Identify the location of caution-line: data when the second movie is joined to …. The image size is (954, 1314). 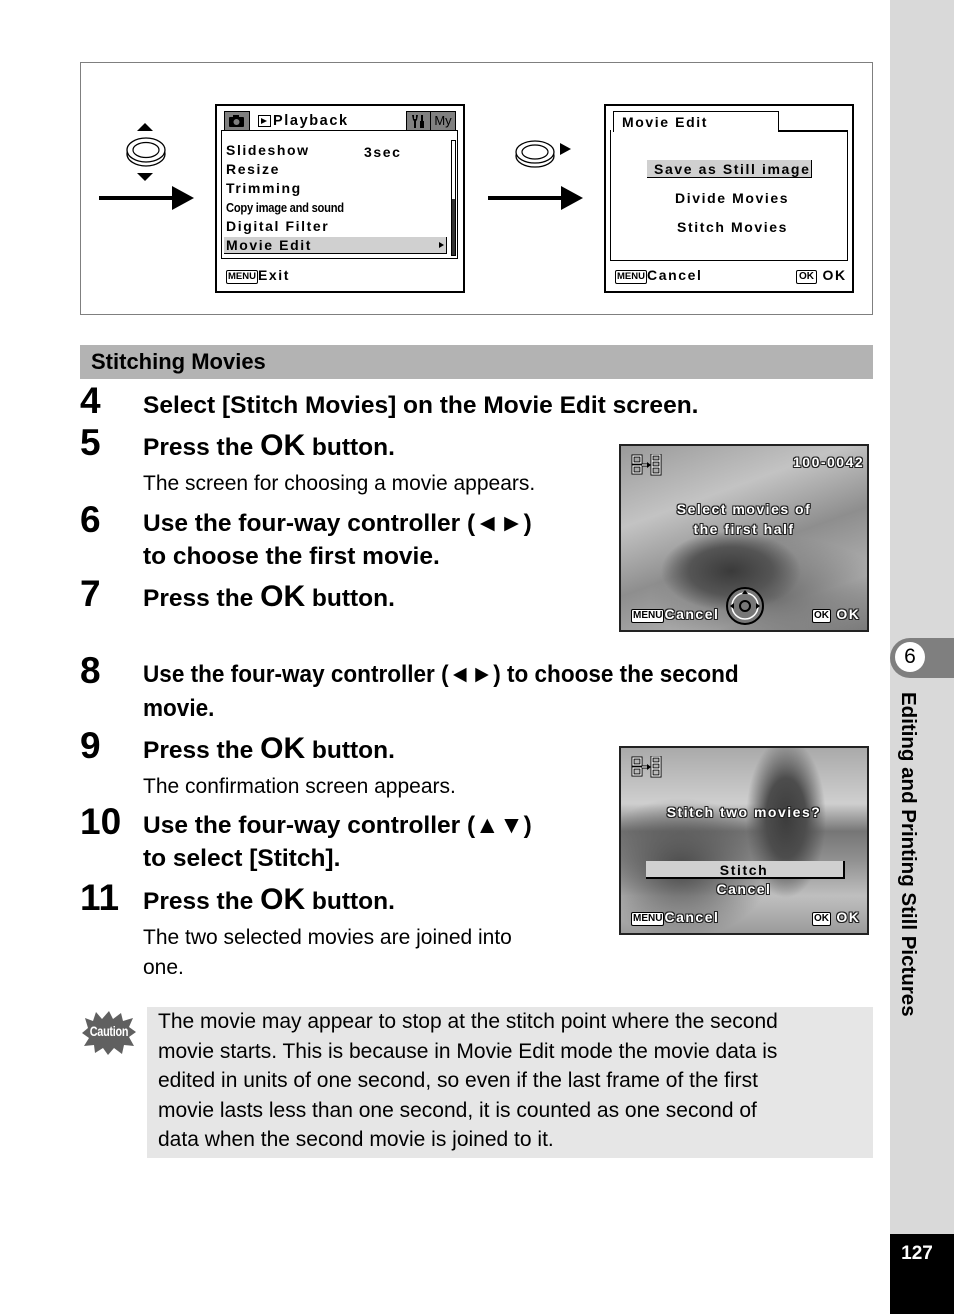
(356, 1140).